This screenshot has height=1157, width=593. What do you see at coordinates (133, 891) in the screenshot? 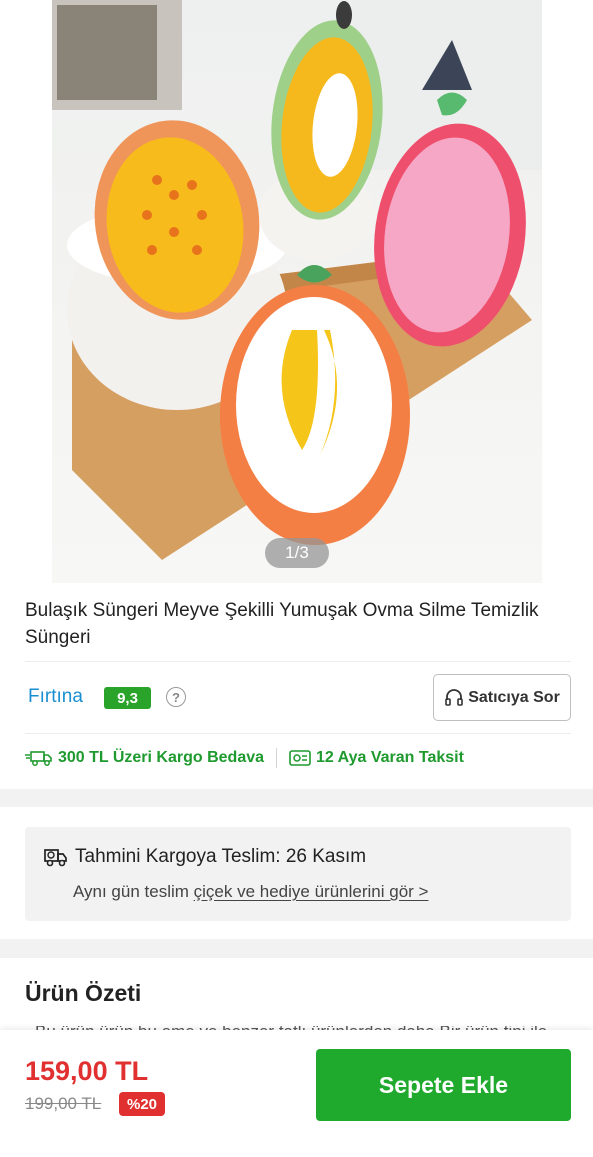
I see `delivery-subtitle-prefix: Aynı gün teslim` at bounding box center [133, 891].